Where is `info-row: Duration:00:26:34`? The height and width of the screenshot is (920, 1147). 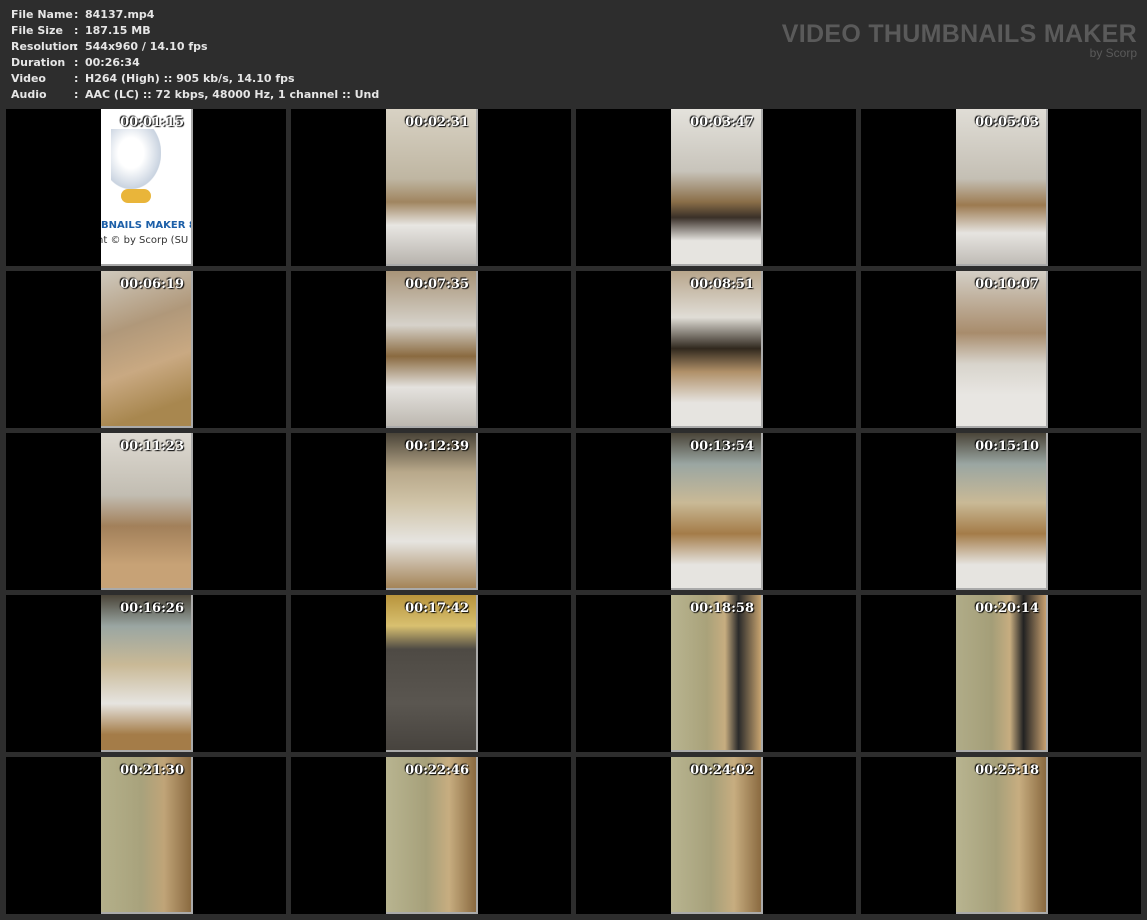
info-row: Duration:00:26:34 is located at coordinates (195, 63).